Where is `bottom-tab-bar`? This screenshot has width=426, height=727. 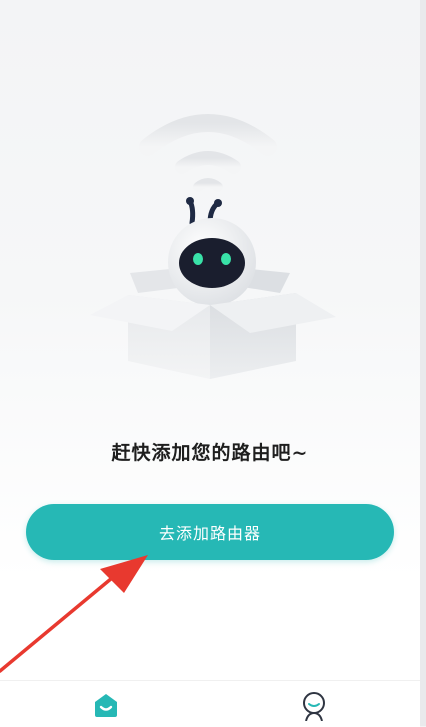 bottom-tab-bar is located at coordinates (210, 703).